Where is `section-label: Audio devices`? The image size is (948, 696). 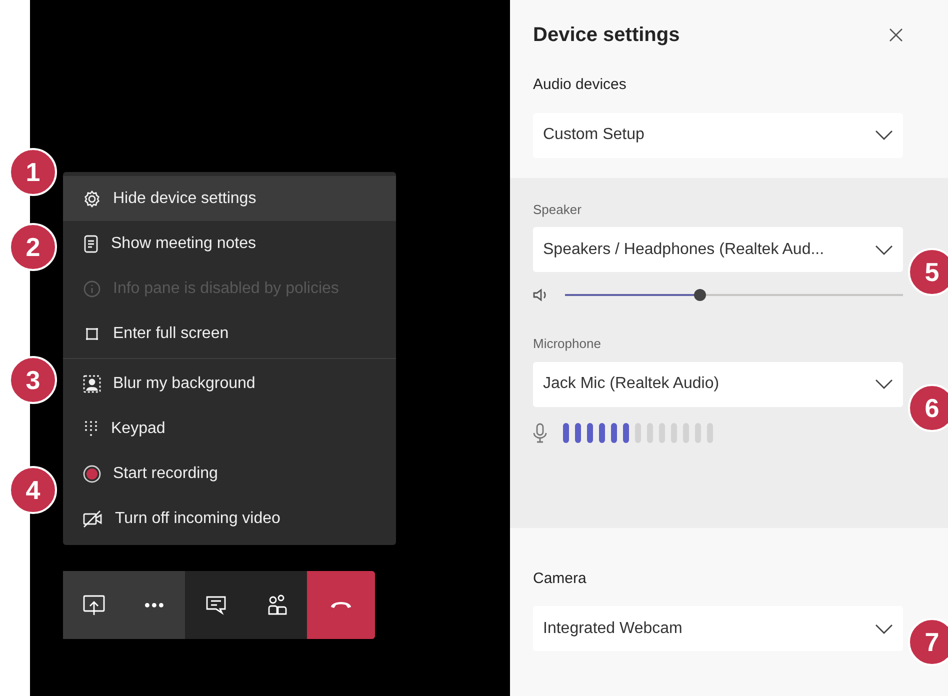
section-label: Audio devices is located at coordinates (580, 85).